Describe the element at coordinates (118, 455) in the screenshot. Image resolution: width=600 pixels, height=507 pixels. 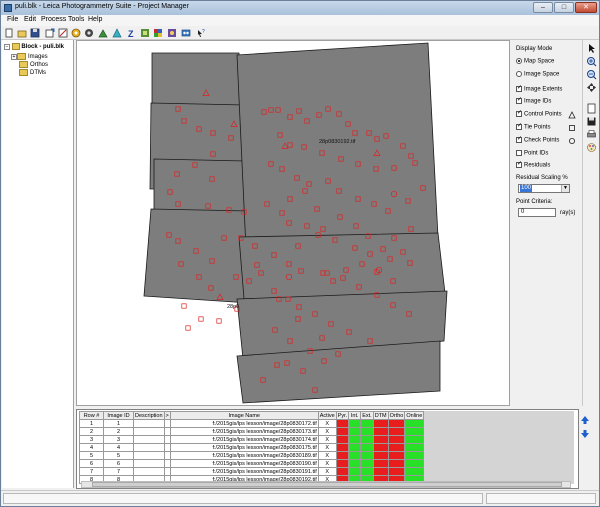
I see `cell-image-id: 5` at that location.